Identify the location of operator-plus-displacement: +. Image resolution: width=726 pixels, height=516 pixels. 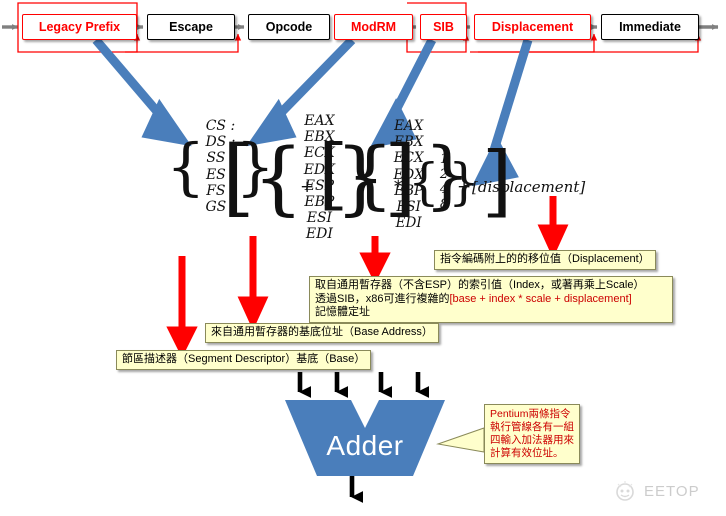
(464, 187).